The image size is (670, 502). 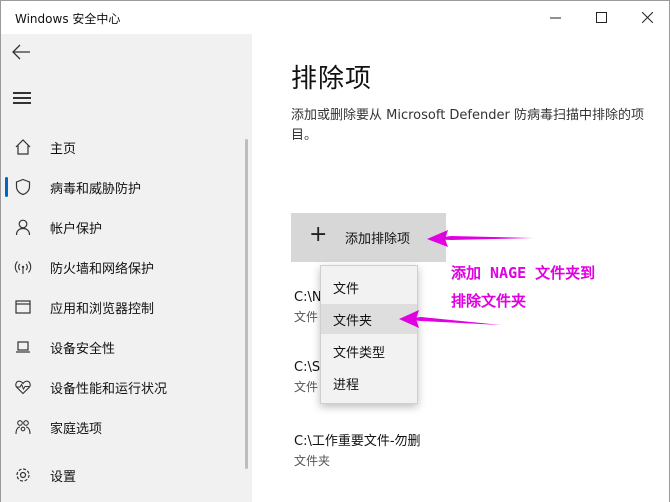 I want to click on annotation-line1: 添加 NAGE 文件夹到, so click(x=523, y=273).